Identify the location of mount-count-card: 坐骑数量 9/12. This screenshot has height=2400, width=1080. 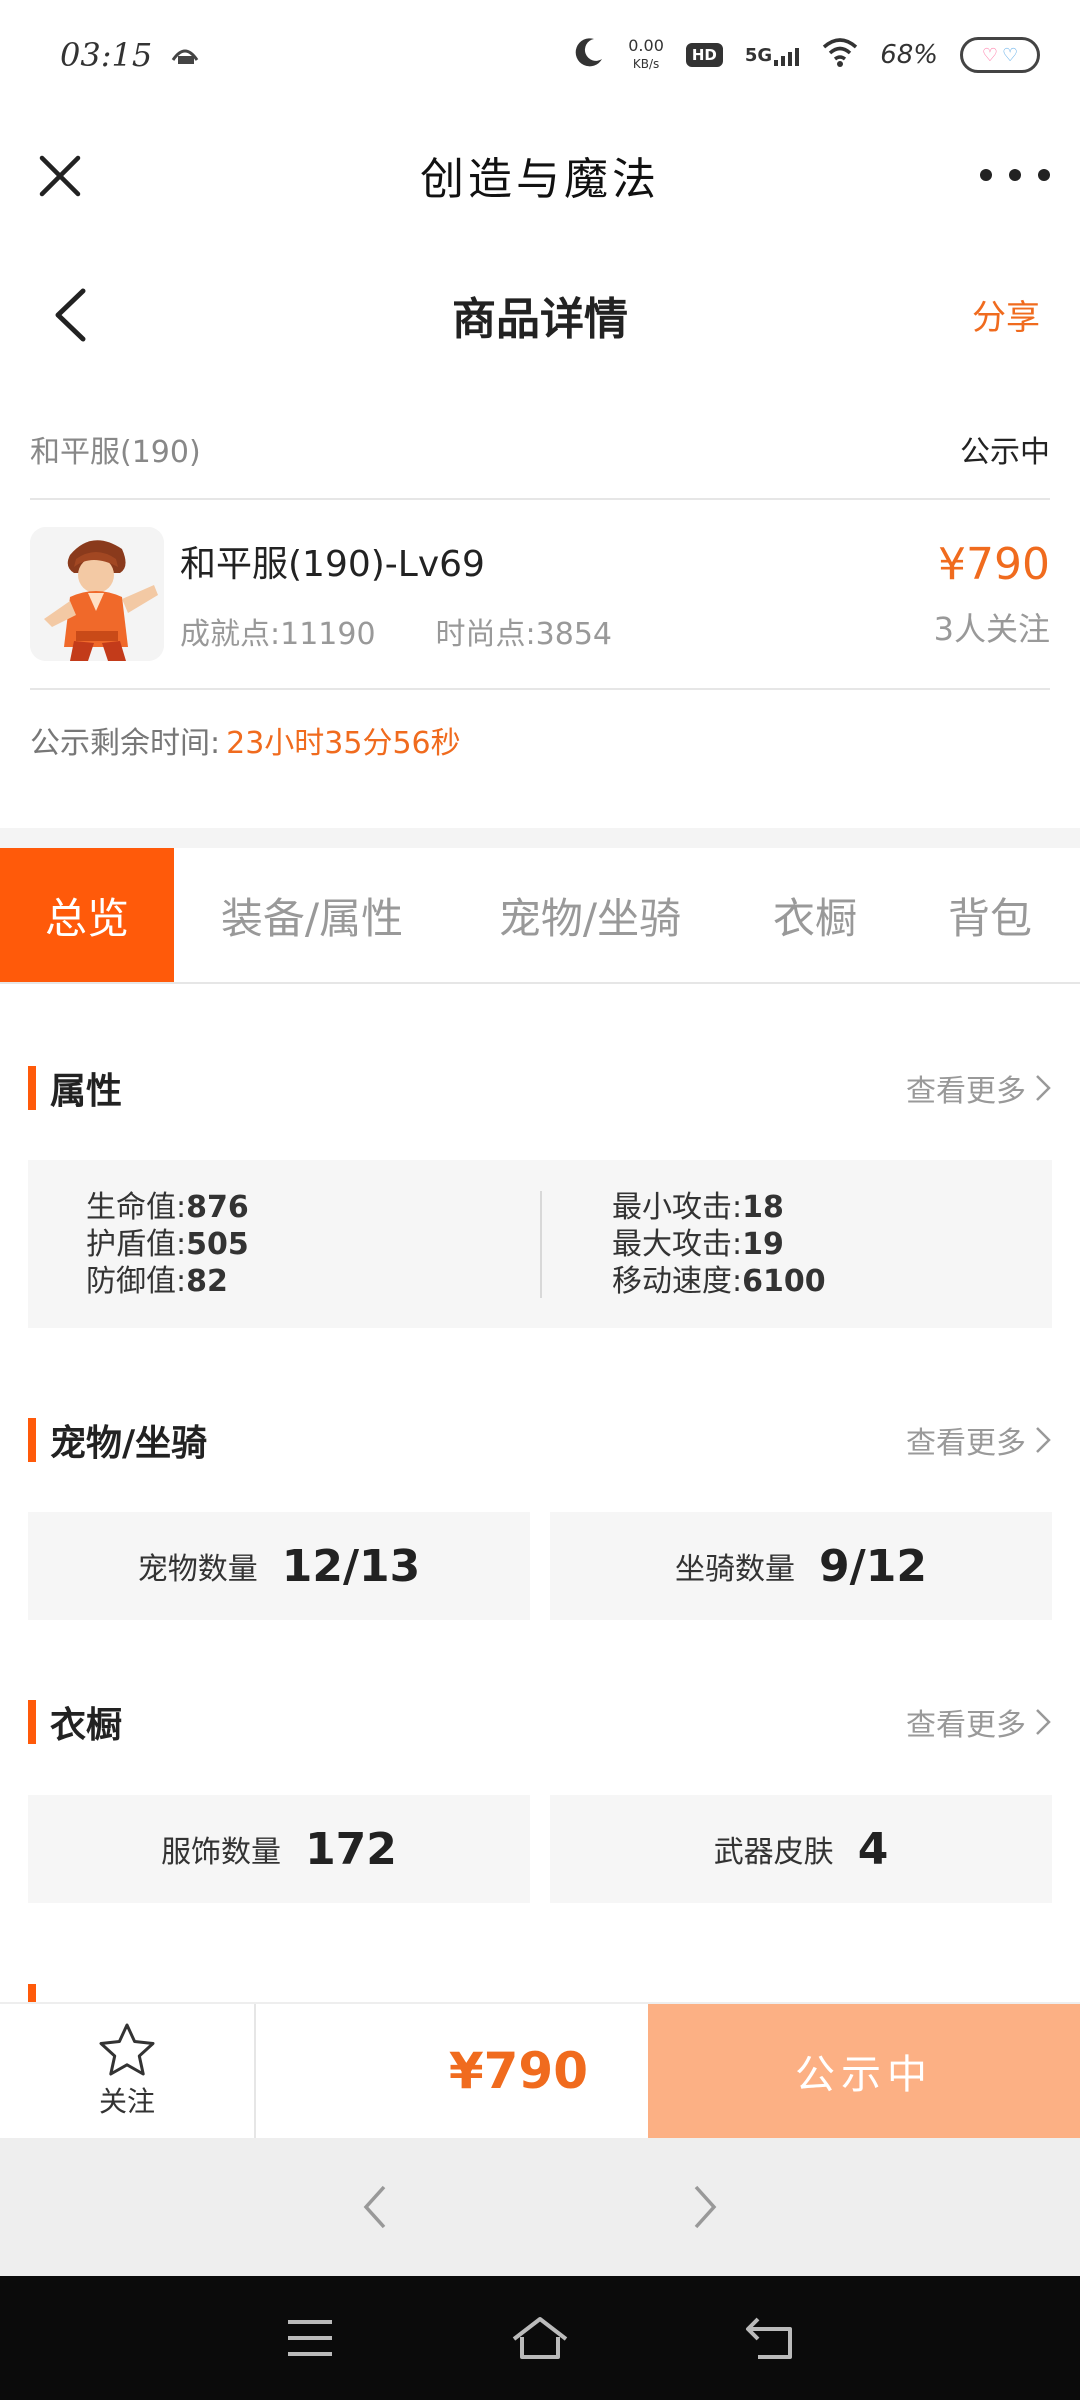
(801, 1566).